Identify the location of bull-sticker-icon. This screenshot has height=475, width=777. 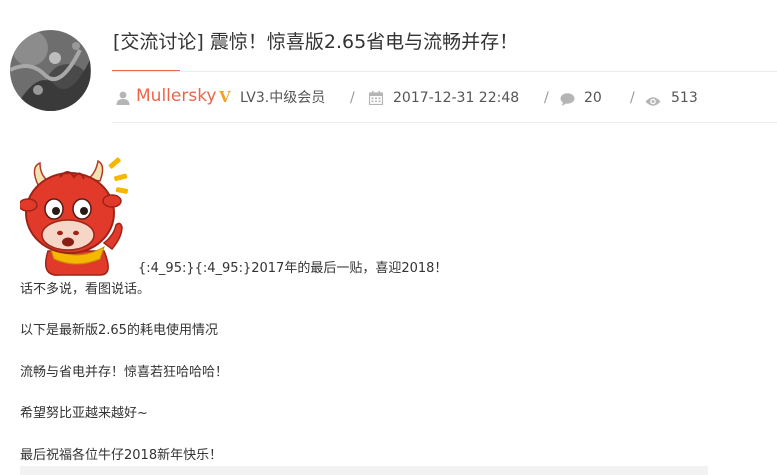
(75, 216).